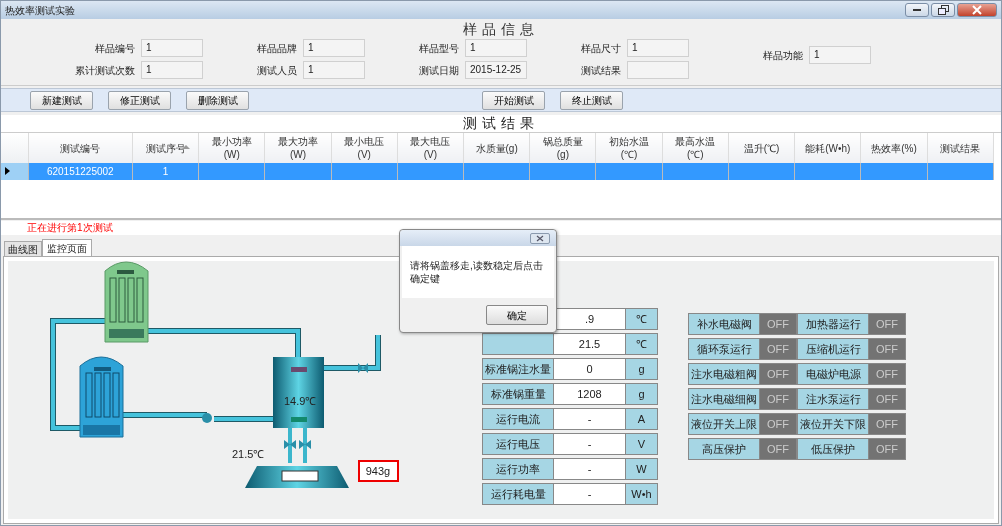 Image resolution: width=1002 pixels, height=526 pixels. I want to click on field-label: 累计测试次数, so click(105, 70).